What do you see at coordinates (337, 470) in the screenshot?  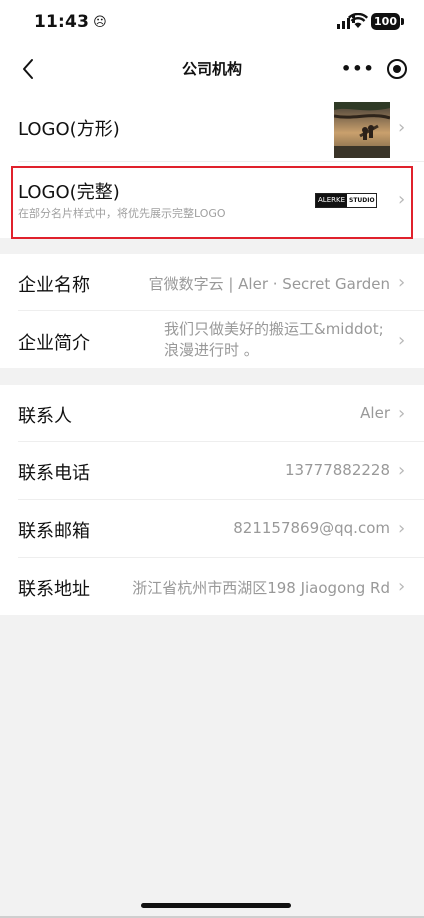 I see `contact-phone-value: 13777882228` at bounding box center [337, 470].